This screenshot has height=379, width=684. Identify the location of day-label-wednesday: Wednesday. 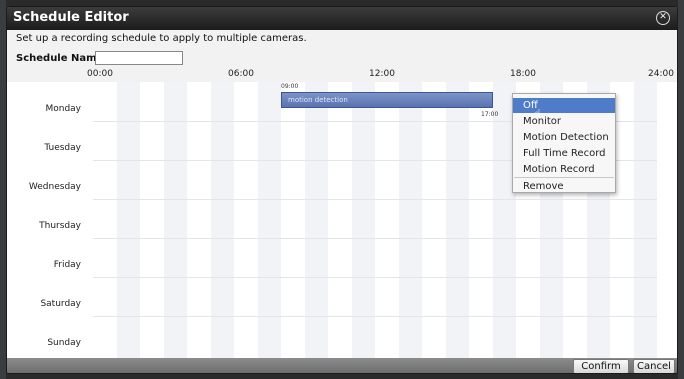
(54, 187).